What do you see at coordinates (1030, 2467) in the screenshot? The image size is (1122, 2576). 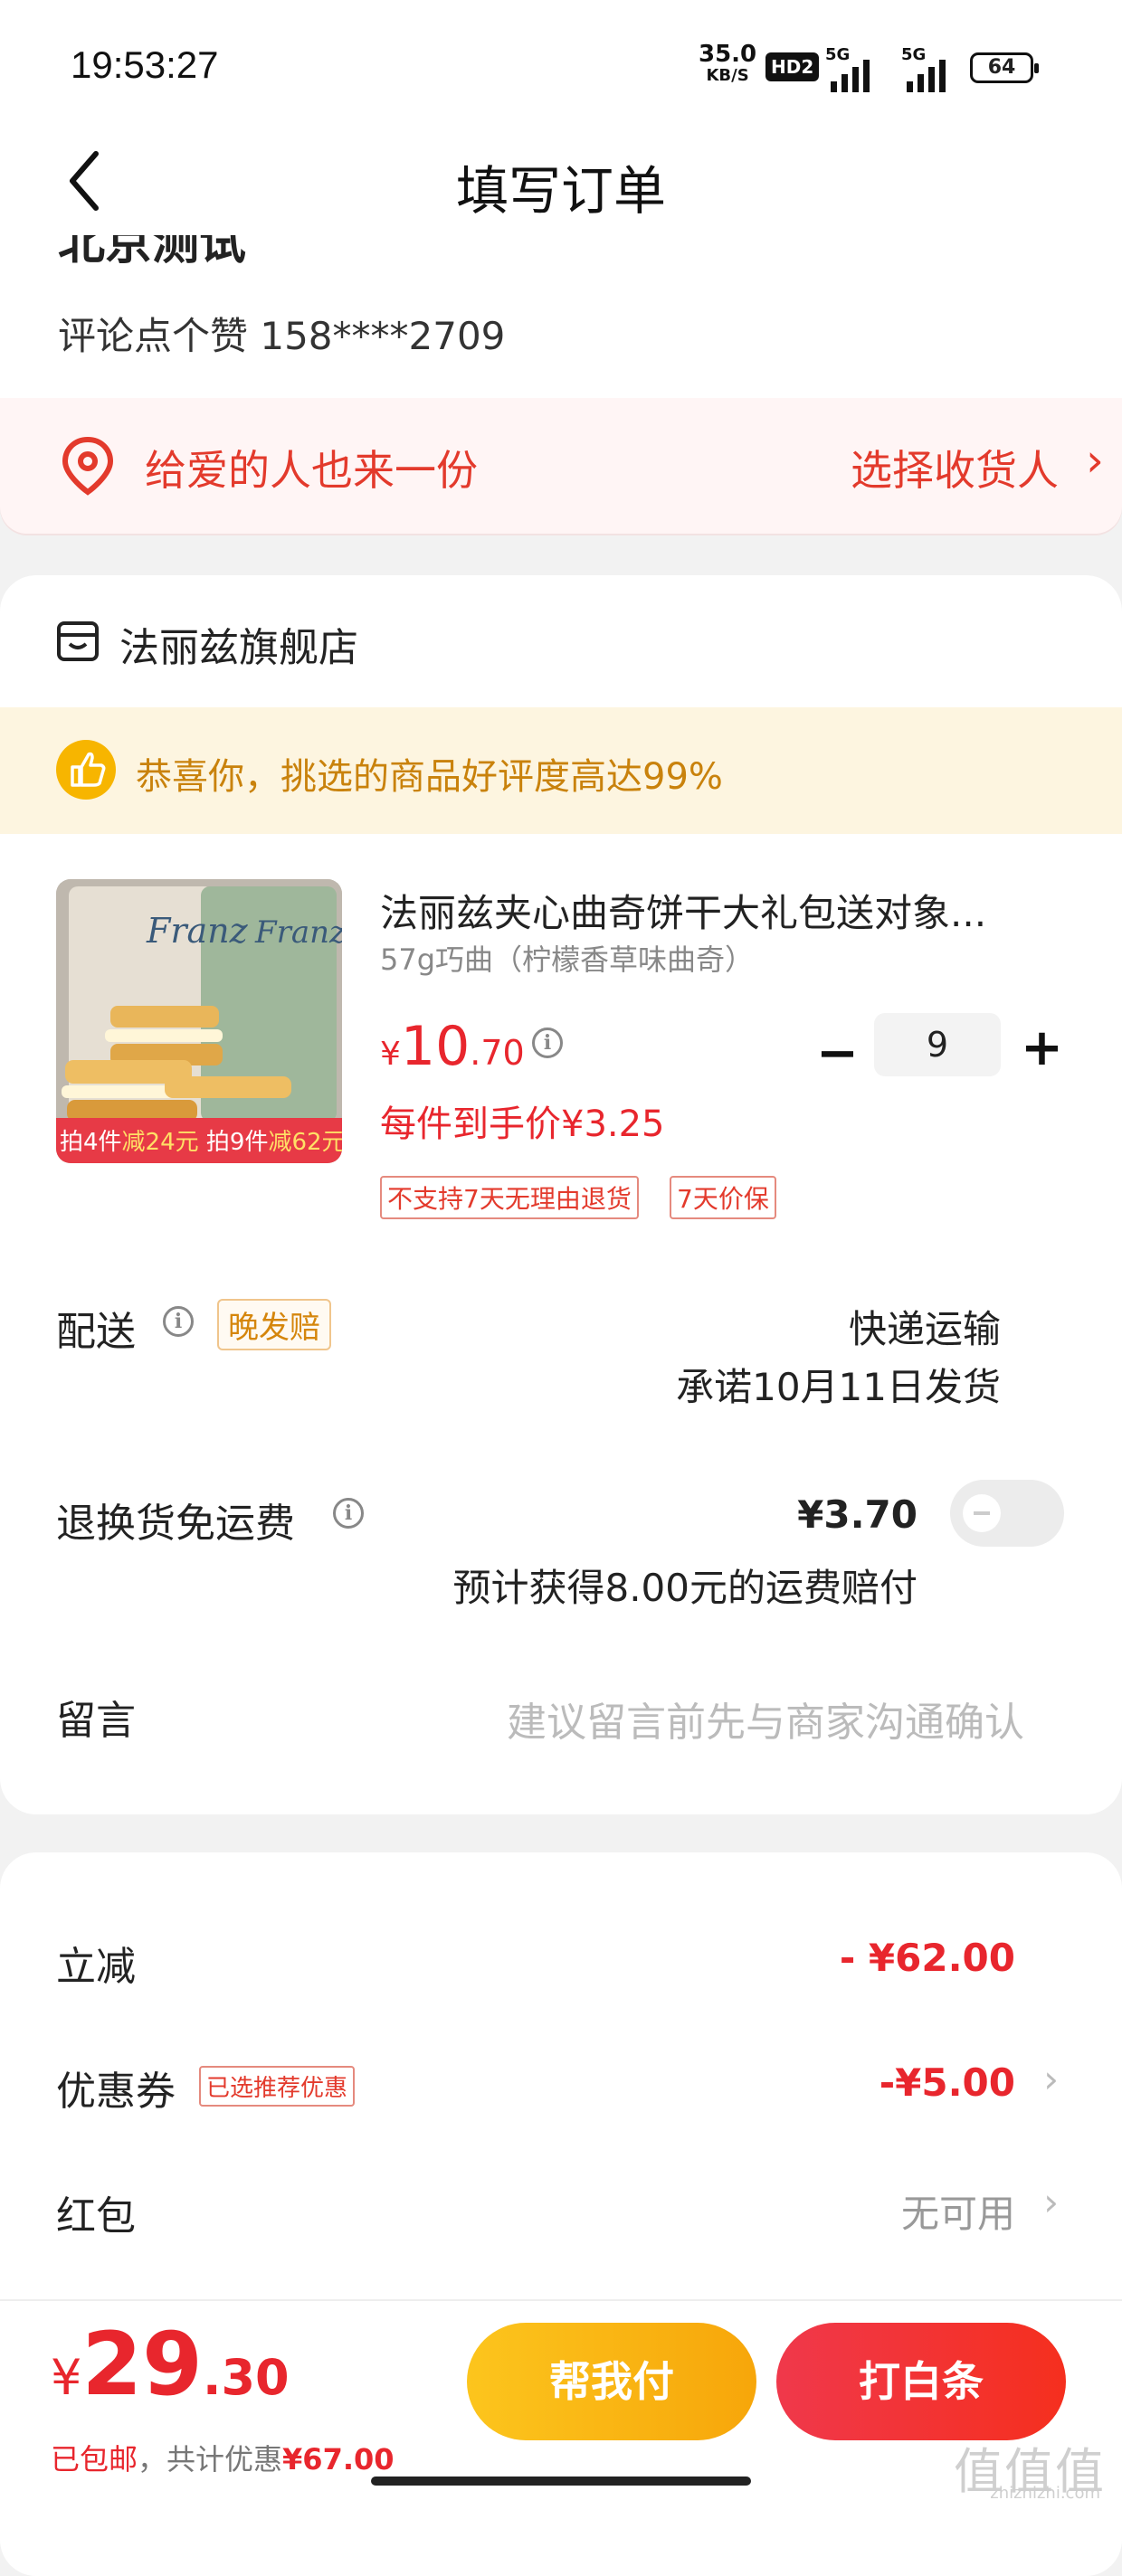 I see `watermark-logo: 值值值 zhizhizhi.com` at bounding box center [1030, 2467].